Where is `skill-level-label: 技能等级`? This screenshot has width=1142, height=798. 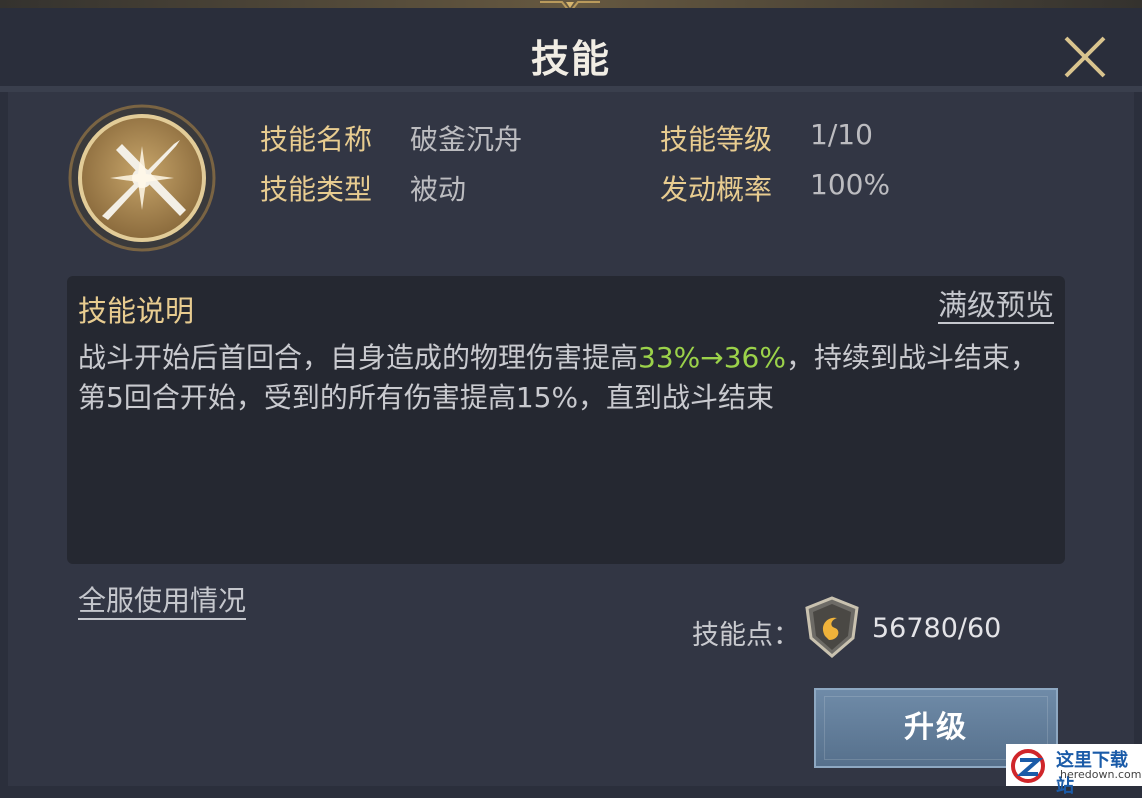 skill-level-label: 技能等级 is located at coordinates (716, 139).